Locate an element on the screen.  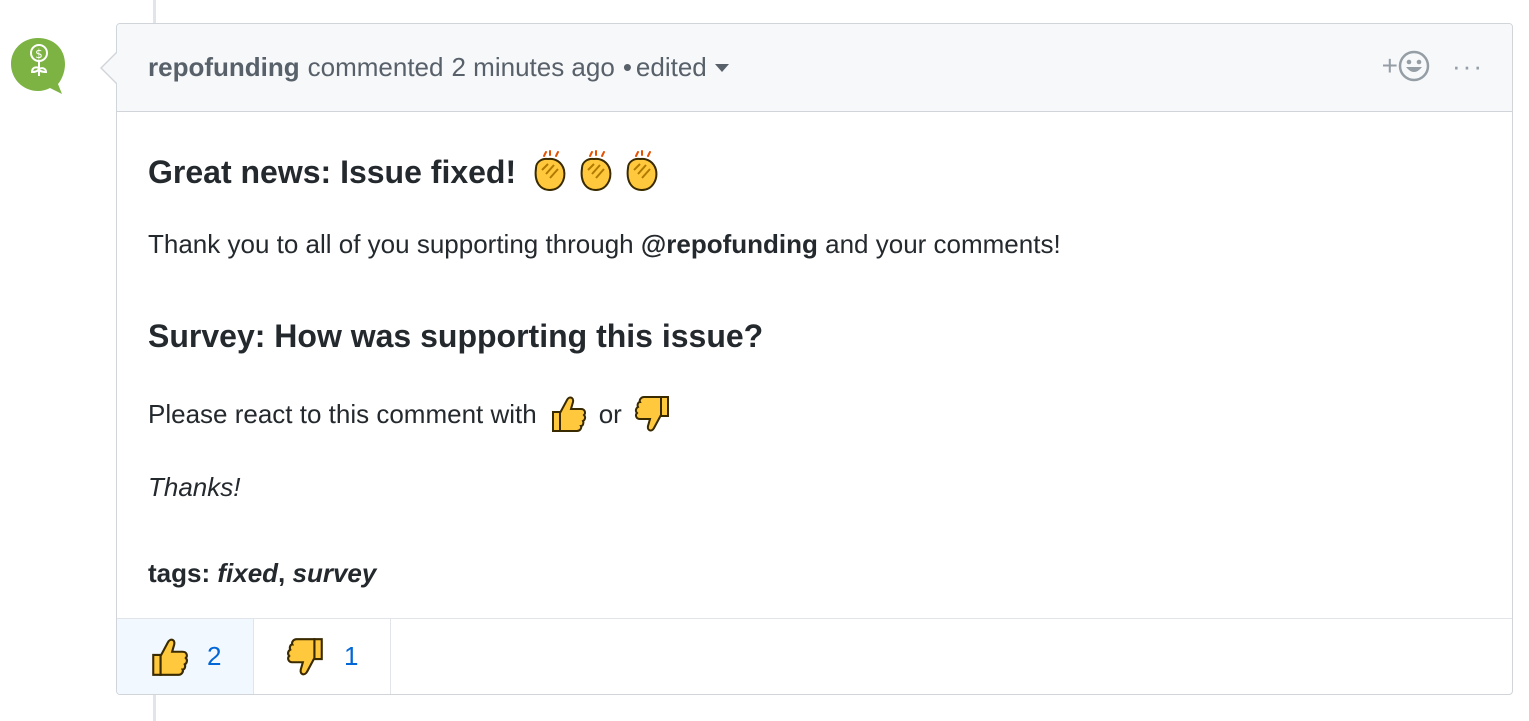
thanks-post-text: and your comments! is located at coordinates (943, 244).